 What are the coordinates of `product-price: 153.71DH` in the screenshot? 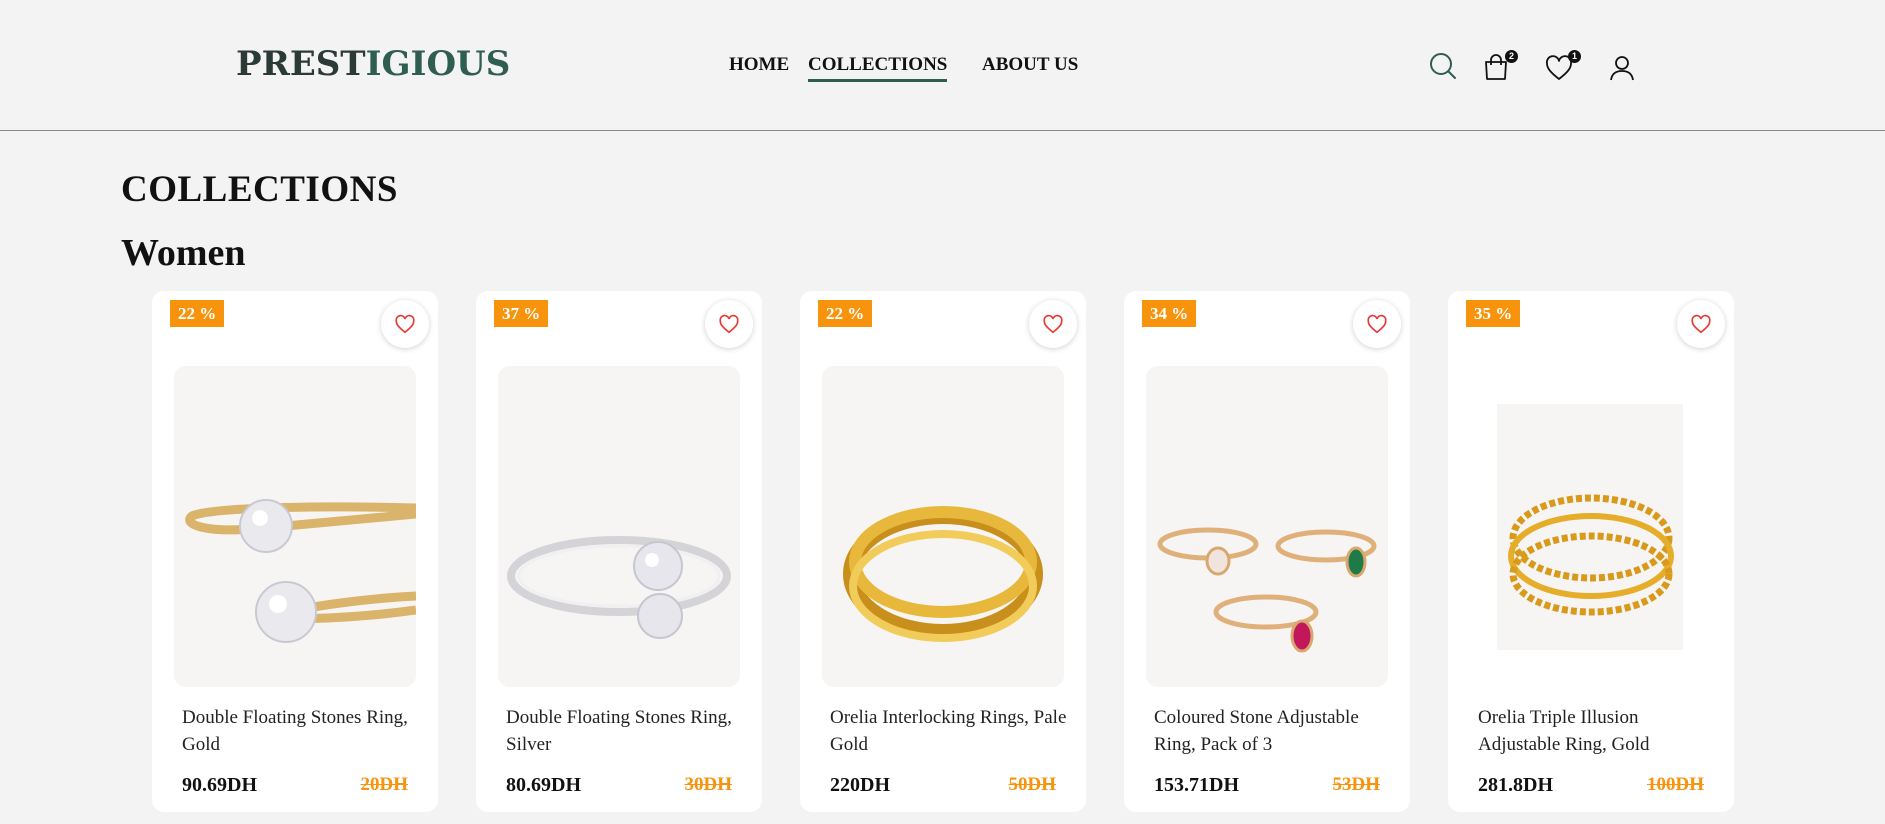 It's located at (1196, 785).